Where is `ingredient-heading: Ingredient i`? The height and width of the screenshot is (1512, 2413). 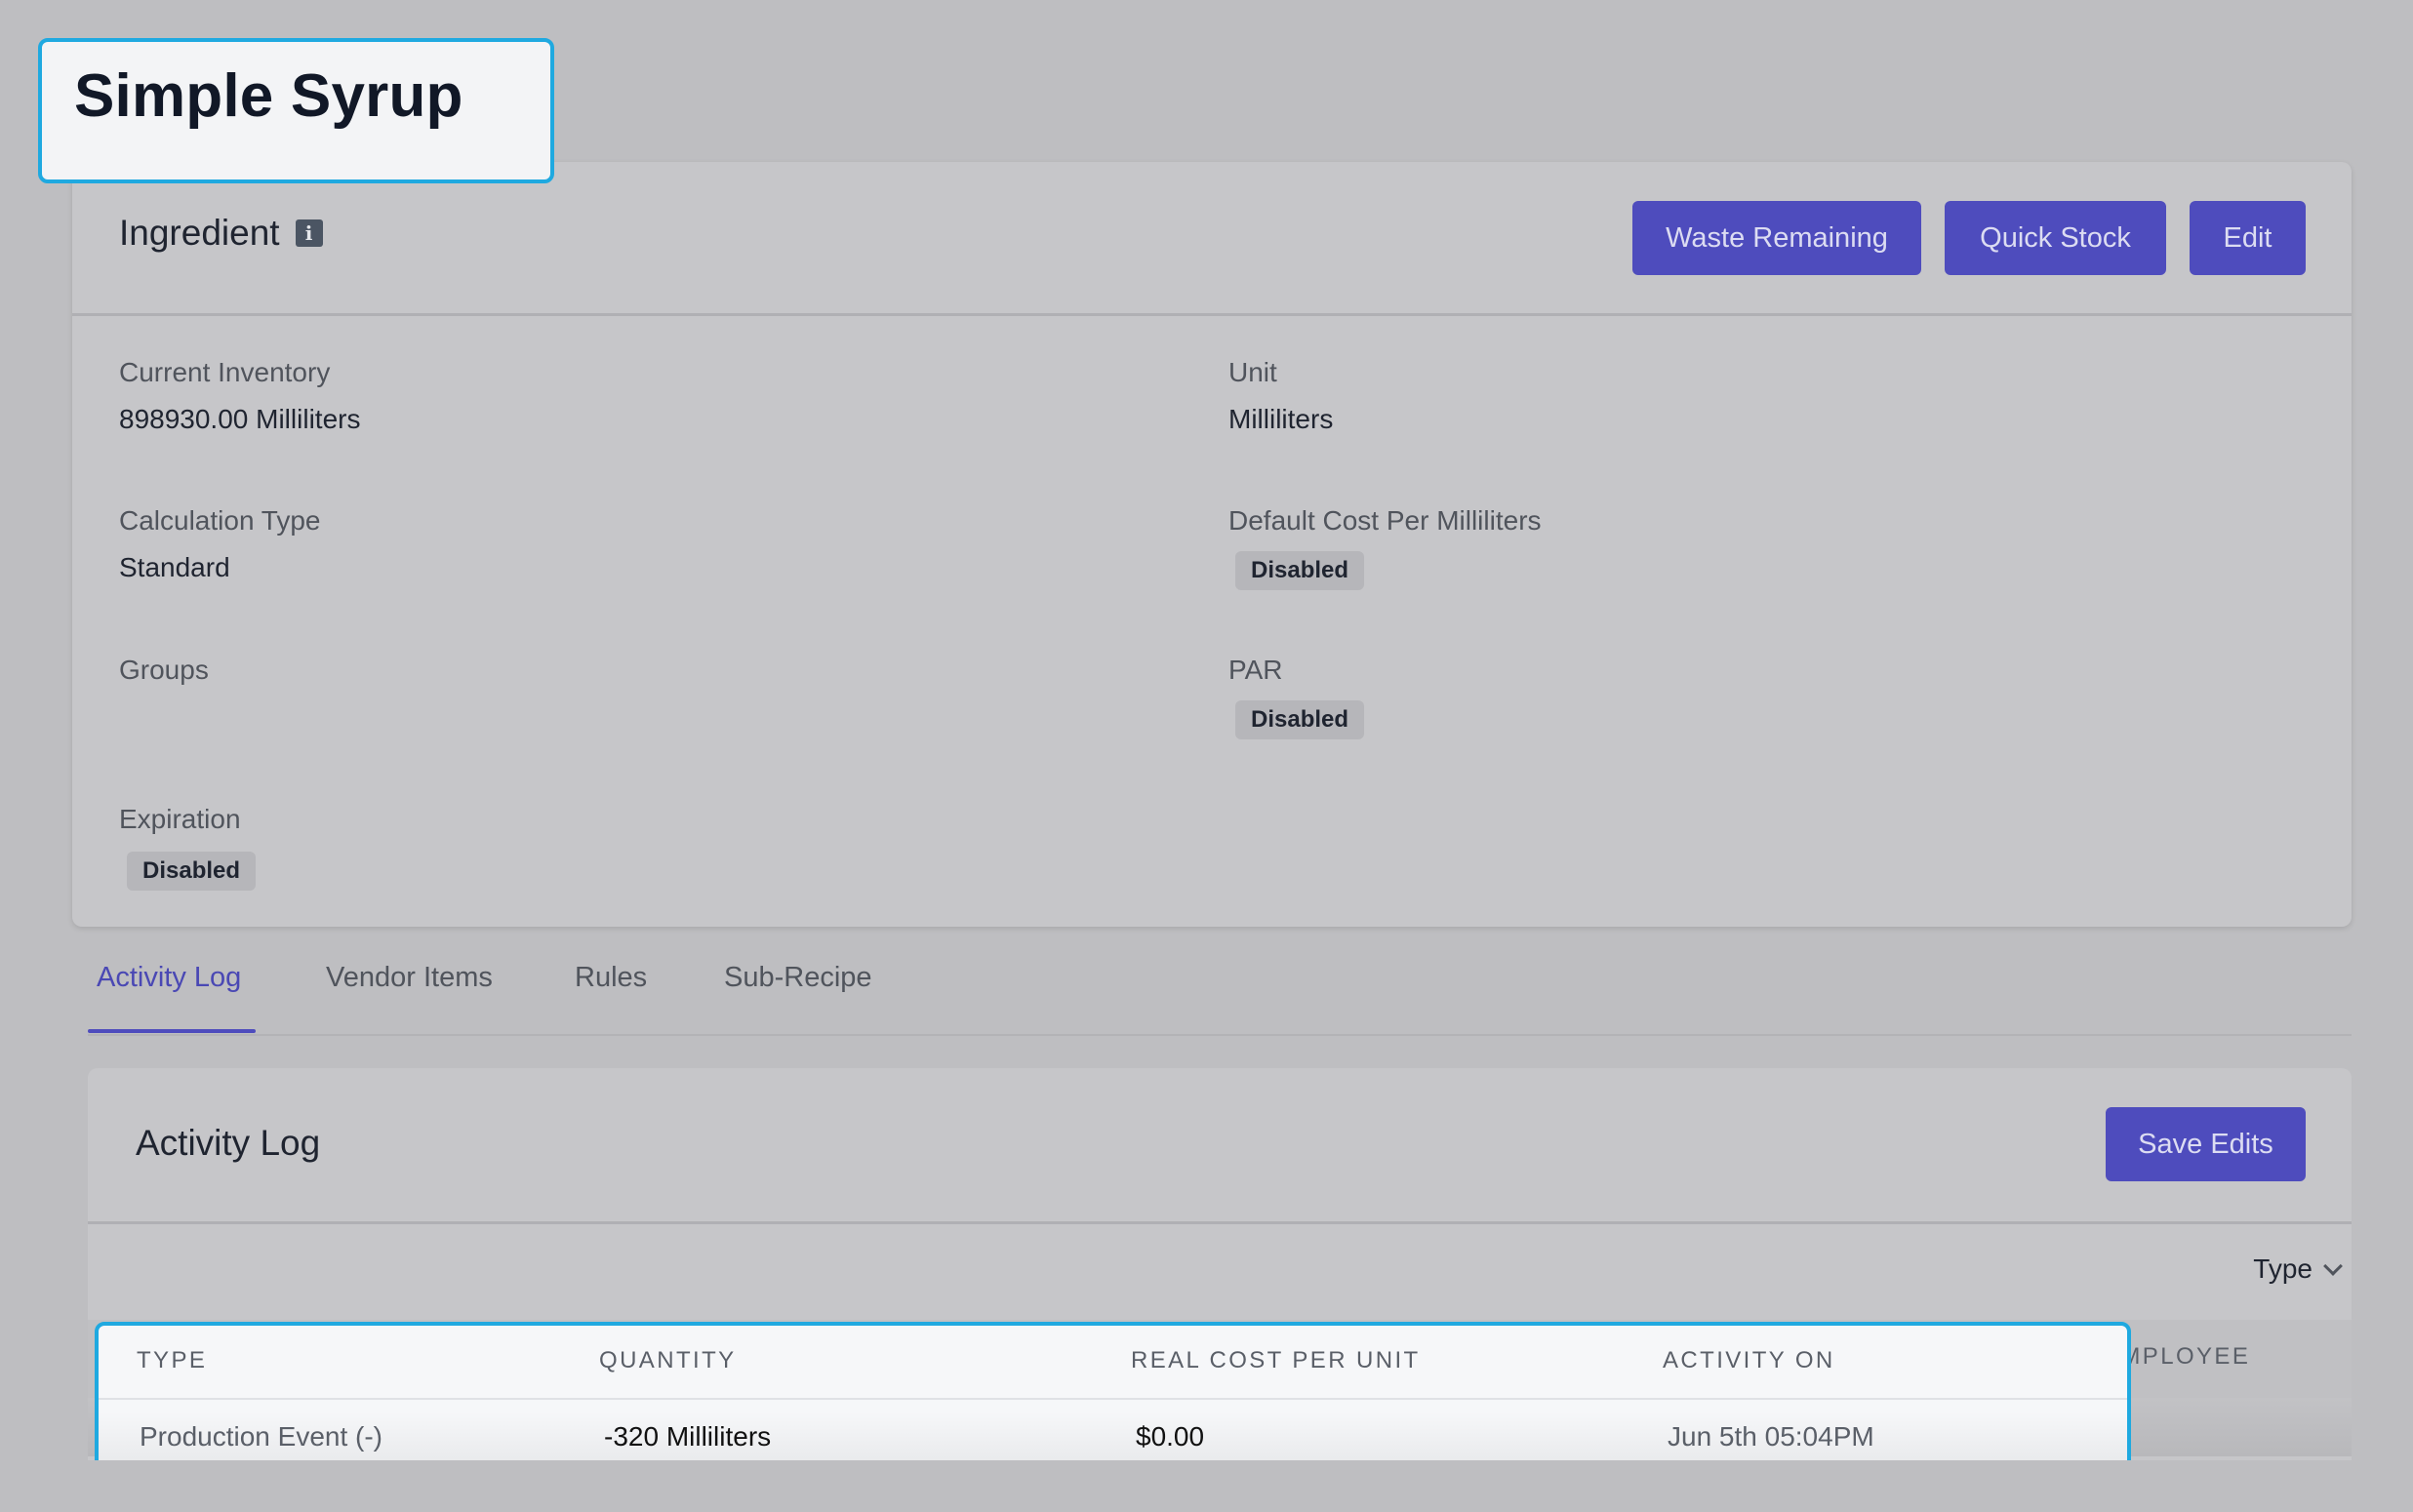 ingredient-heading: Ingredient i is located at coordinates (221, 233).